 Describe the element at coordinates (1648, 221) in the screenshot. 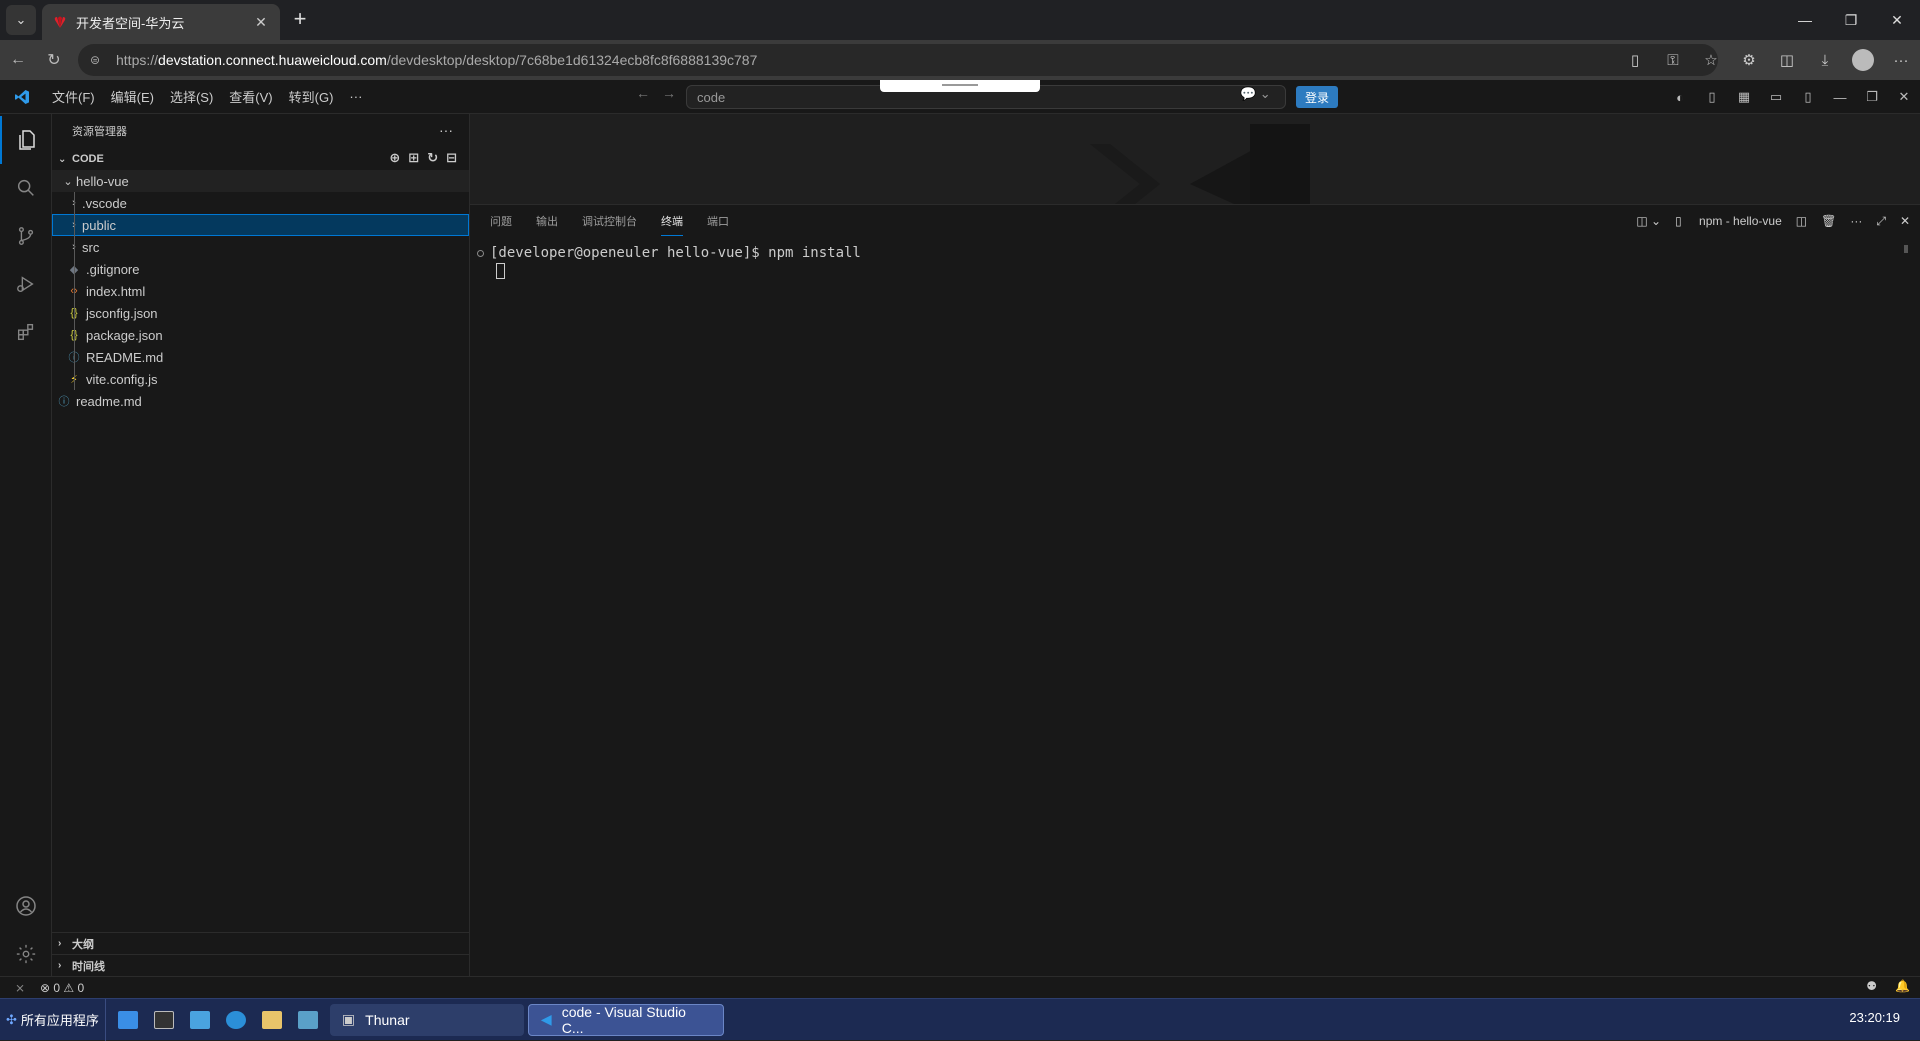

I see `new-terminal-dropdown-icon: ◫ ⌄` at that location.